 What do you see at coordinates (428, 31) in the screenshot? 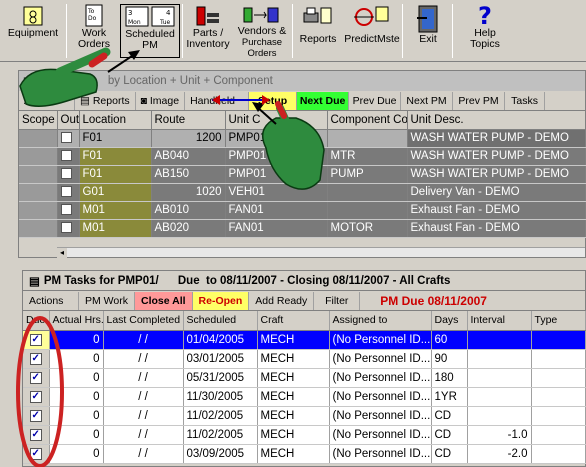
I see `exit-button: Exit` at bounding box center [428, 31].